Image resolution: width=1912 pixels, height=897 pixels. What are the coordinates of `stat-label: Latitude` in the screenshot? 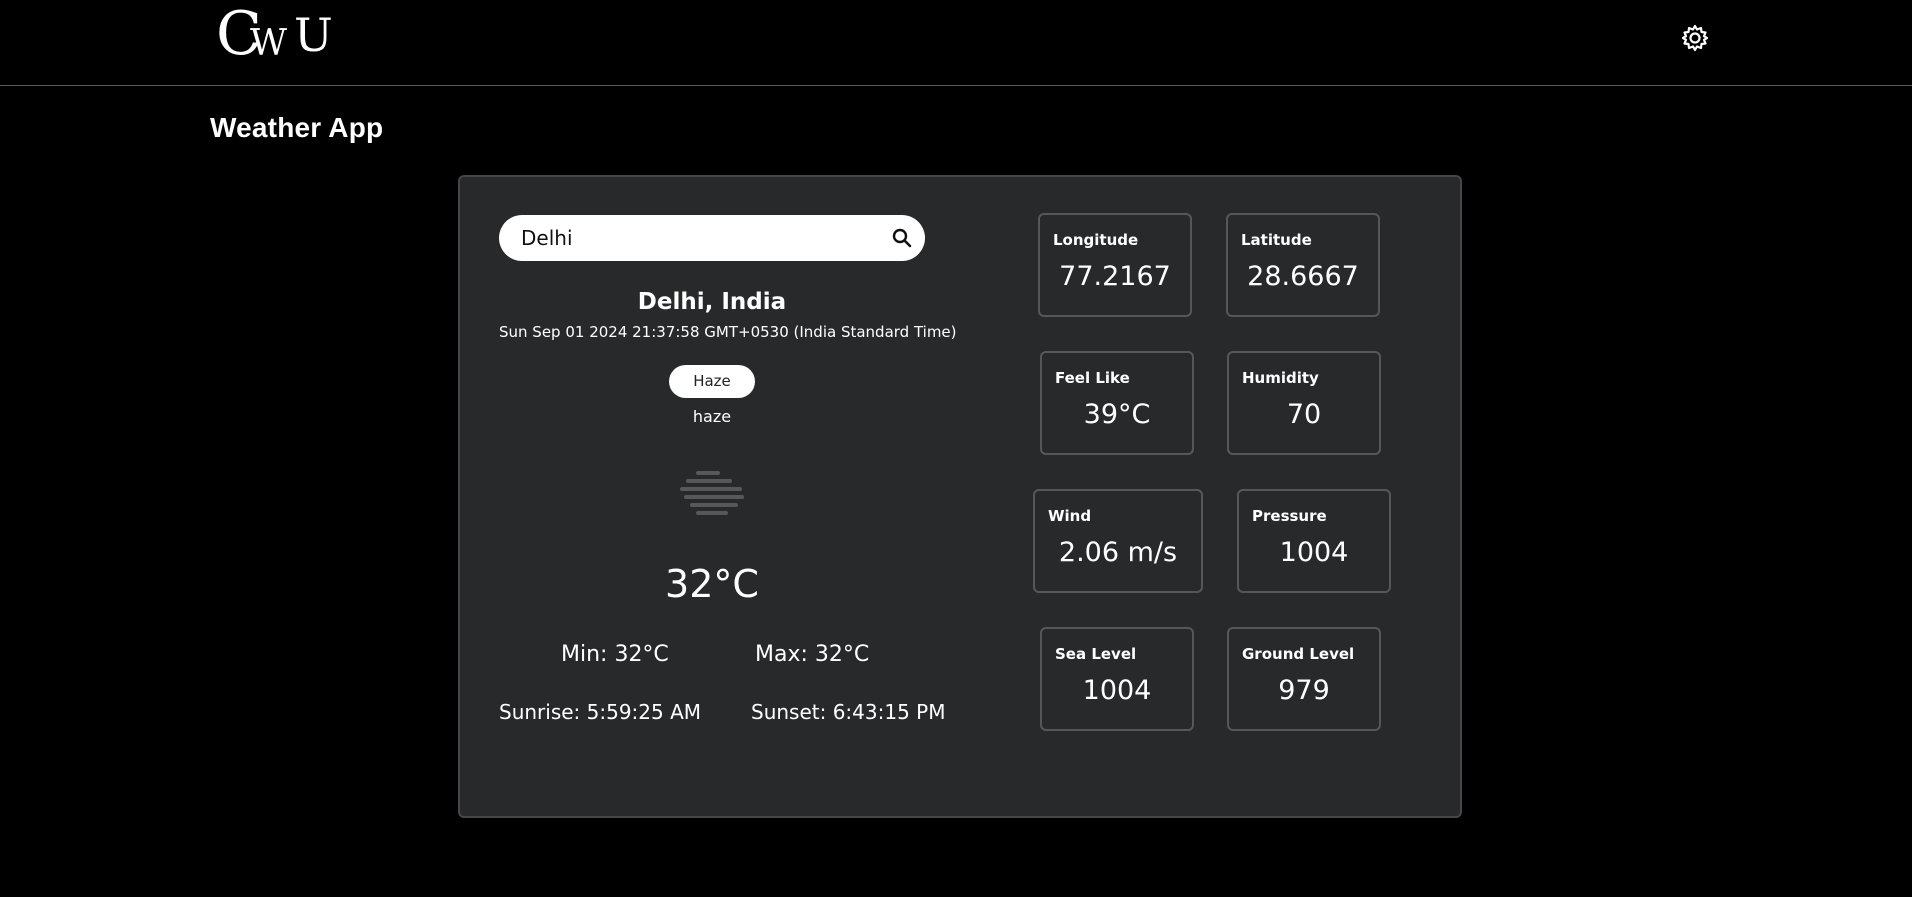 It's located at (1276, 240).